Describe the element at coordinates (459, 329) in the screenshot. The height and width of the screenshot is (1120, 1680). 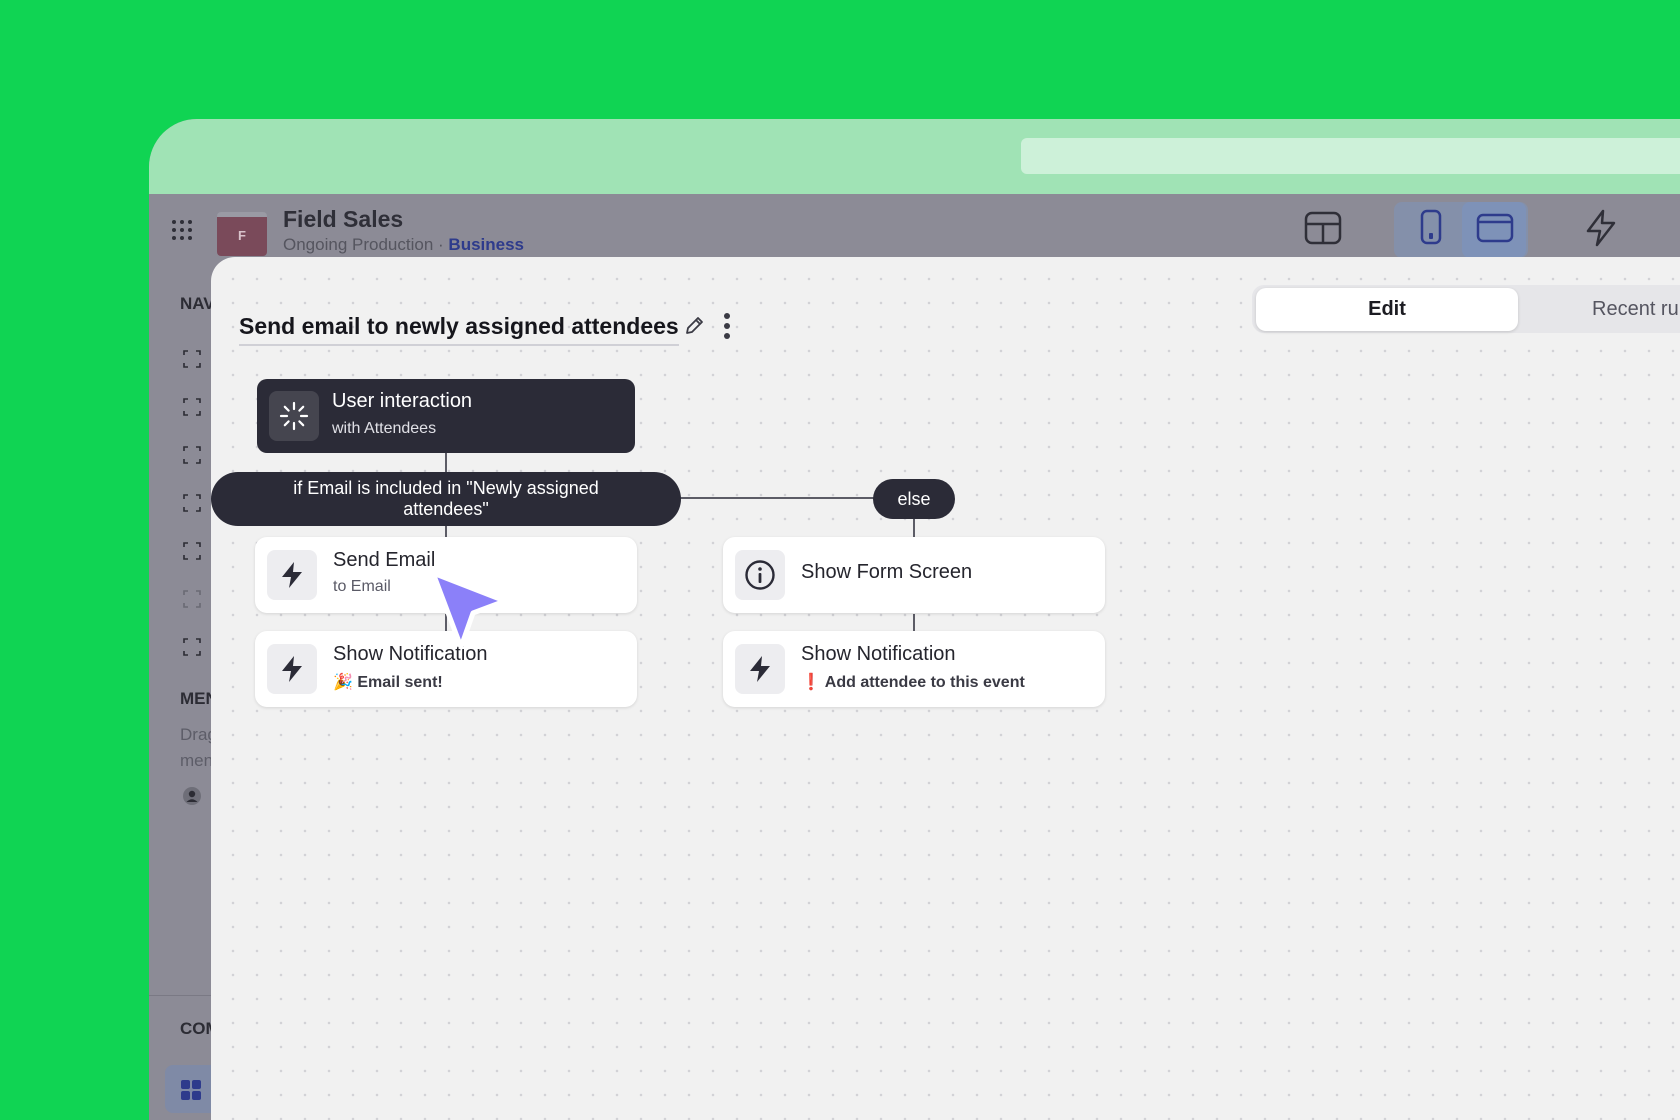
I see `workflow-title: Send email to newly assigned attendees` at that location.